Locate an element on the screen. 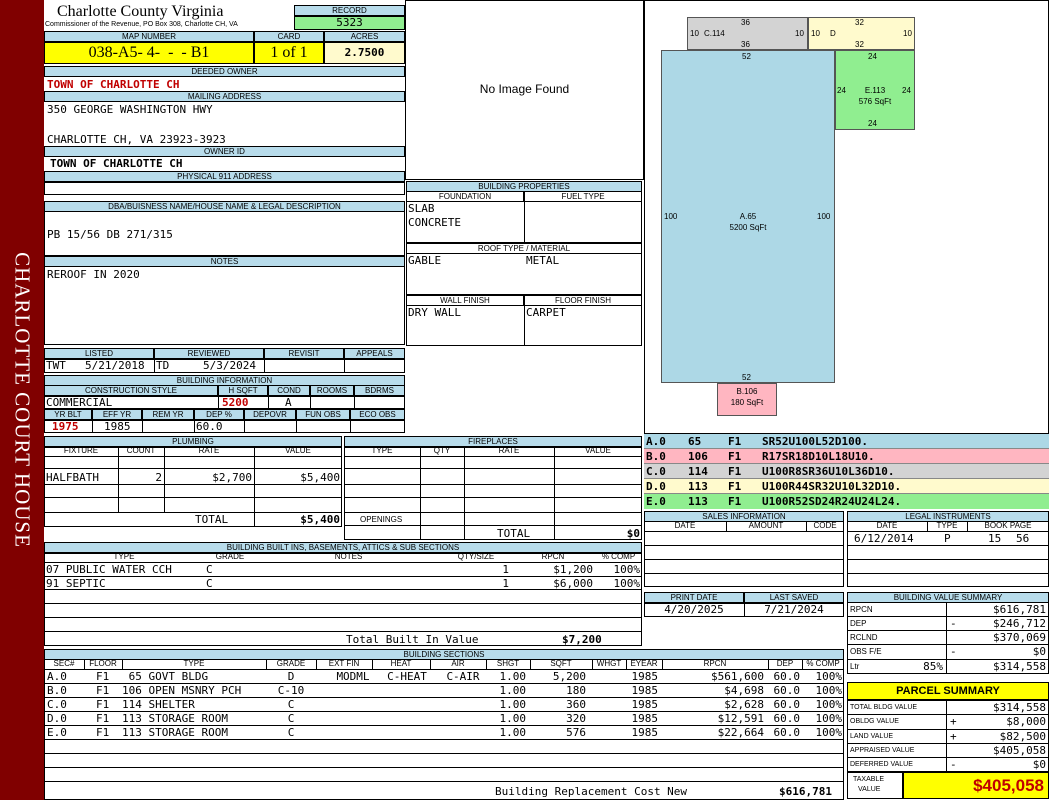 This screenshot has height=800, width=1050. parcel-amount: $405,058 is located at coordinates (1019, 750).